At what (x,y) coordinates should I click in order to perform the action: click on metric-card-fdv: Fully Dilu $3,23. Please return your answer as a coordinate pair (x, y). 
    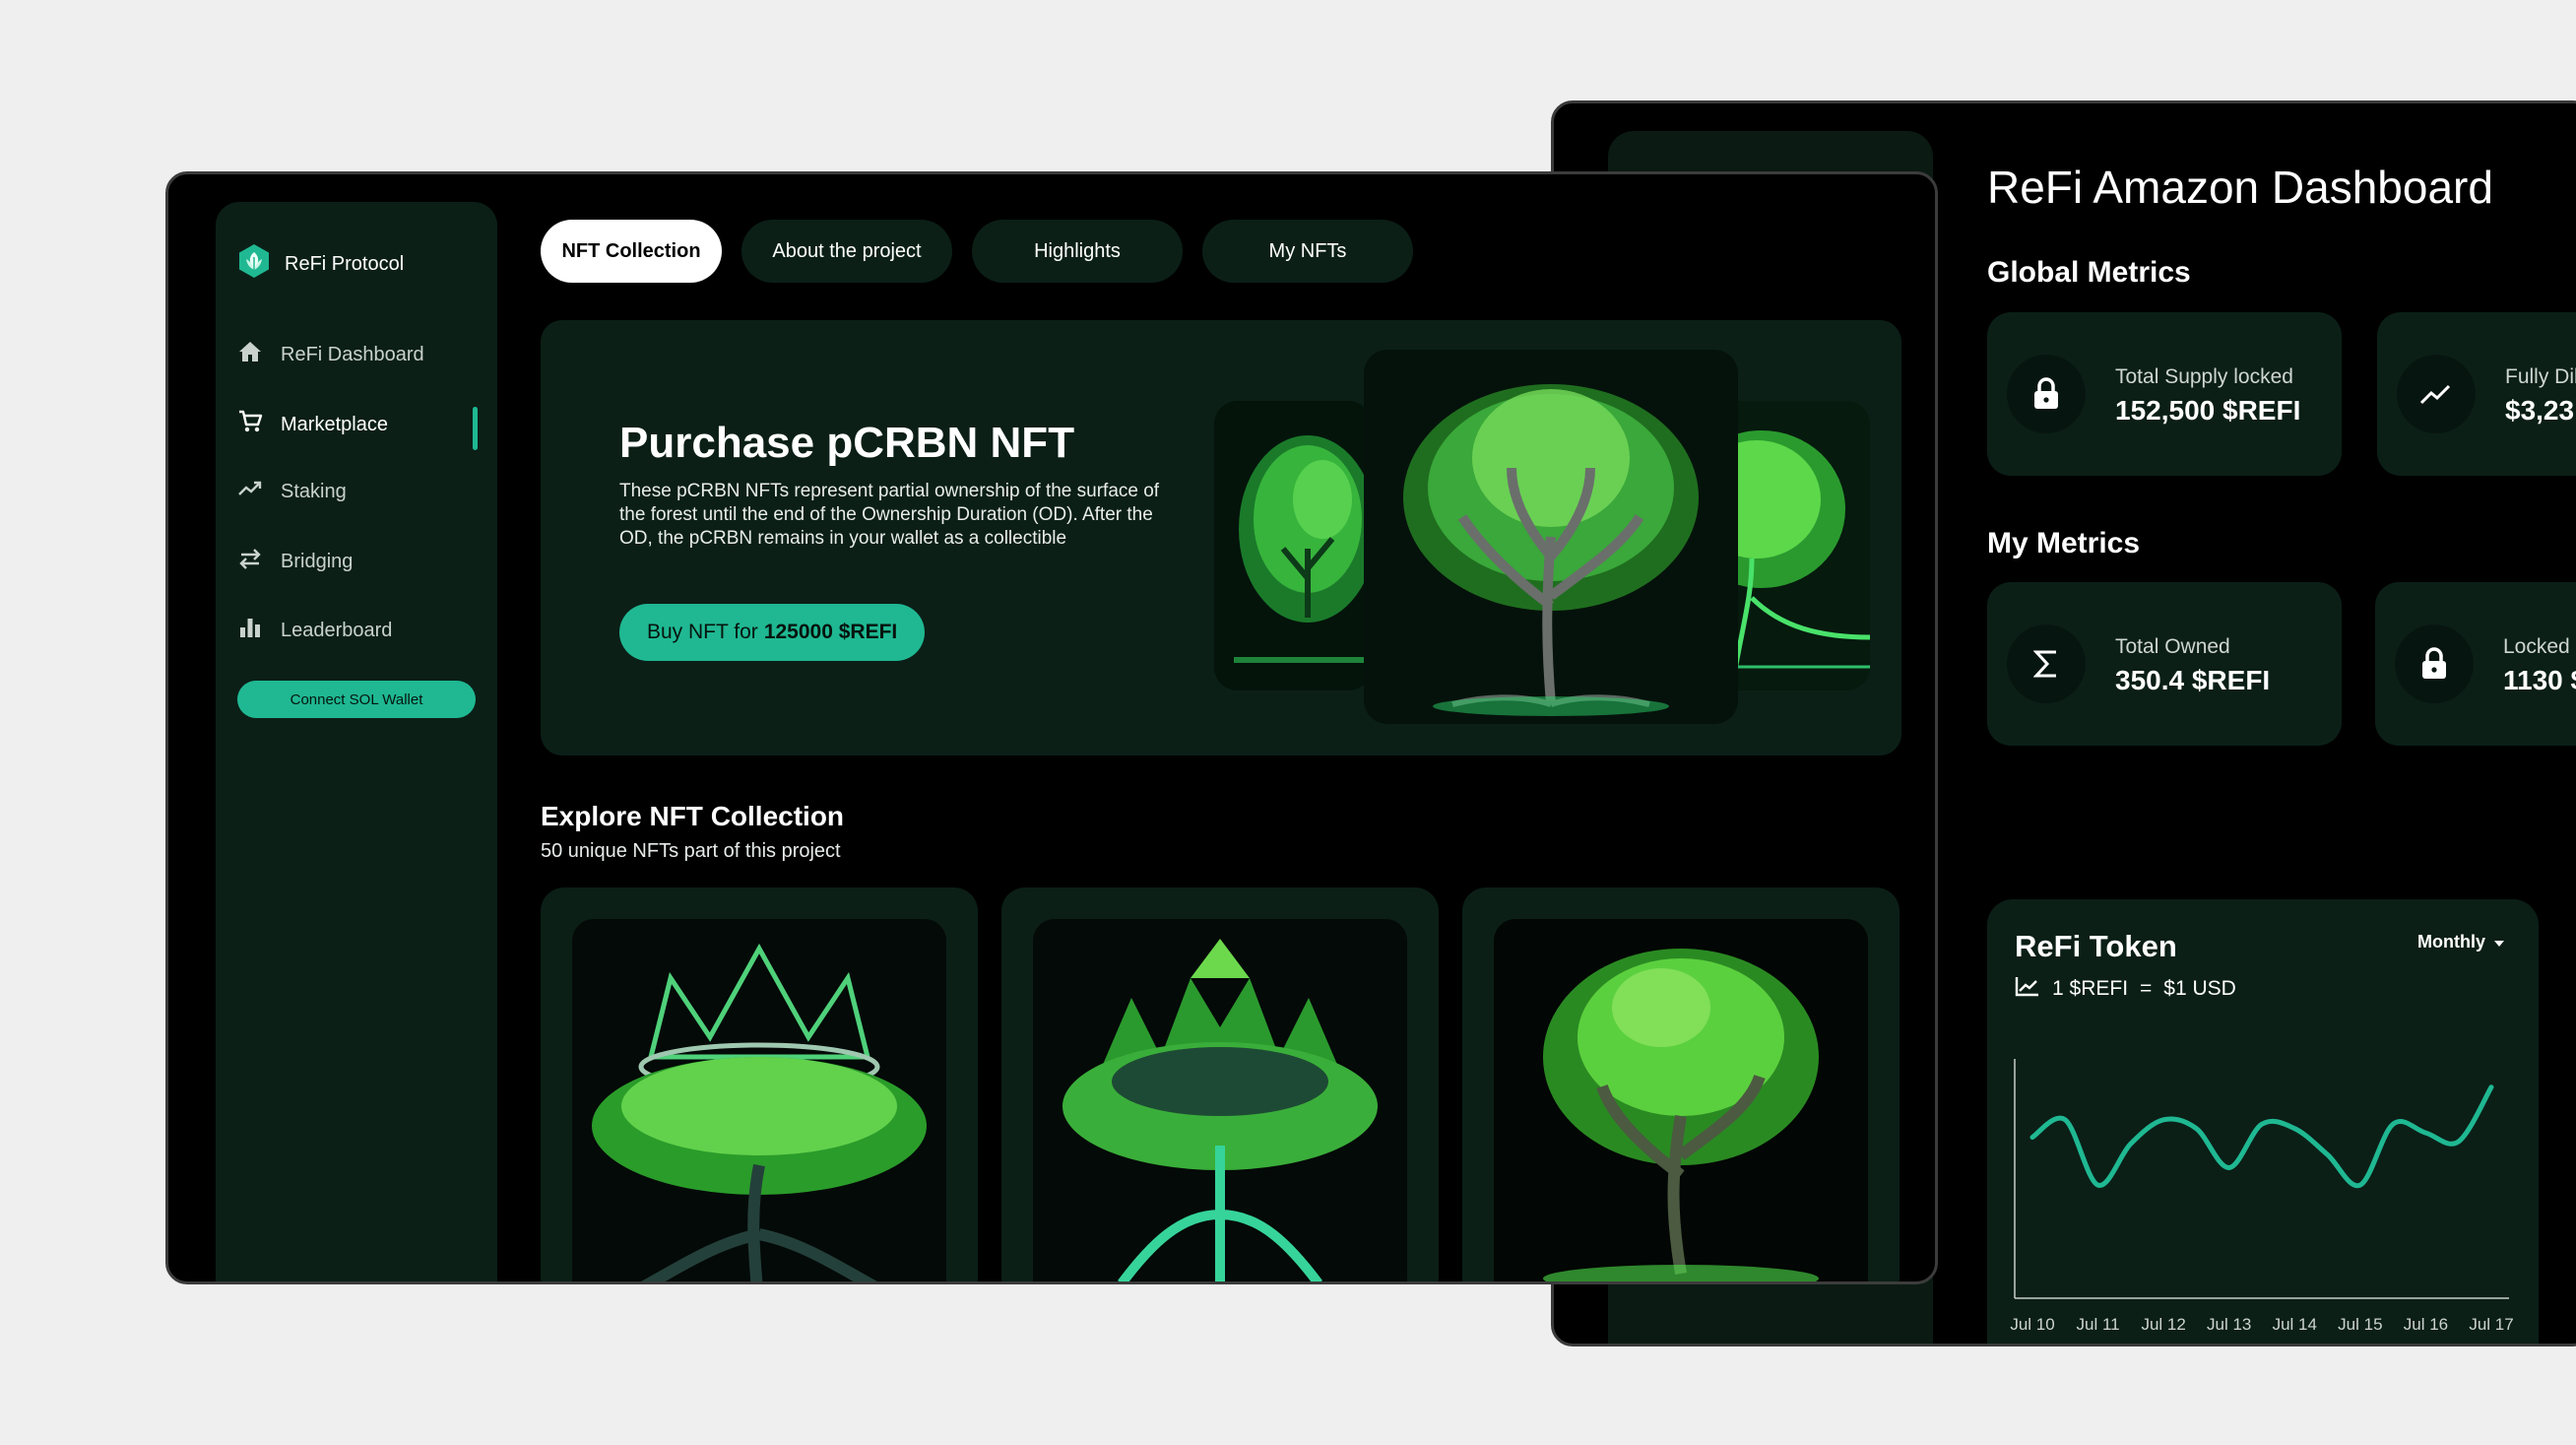
    Looking at the image, I should click on (2476, 394).